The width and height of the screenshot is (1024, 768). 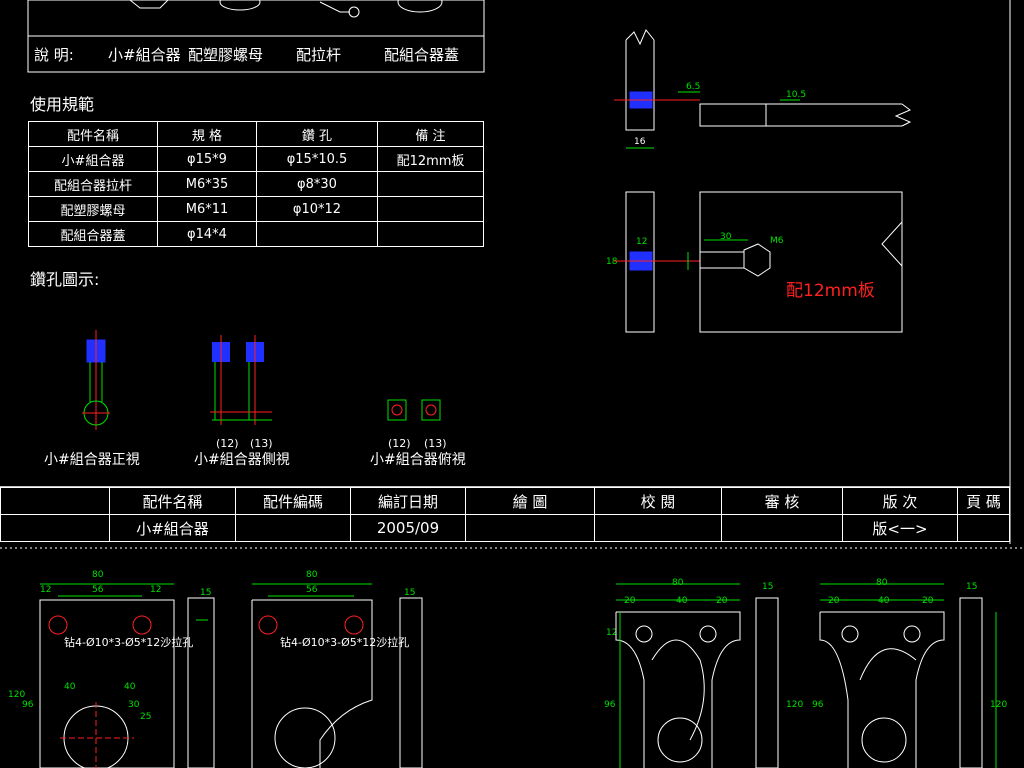 I want to click on top-part-sketches, so click(x=286, y=9).